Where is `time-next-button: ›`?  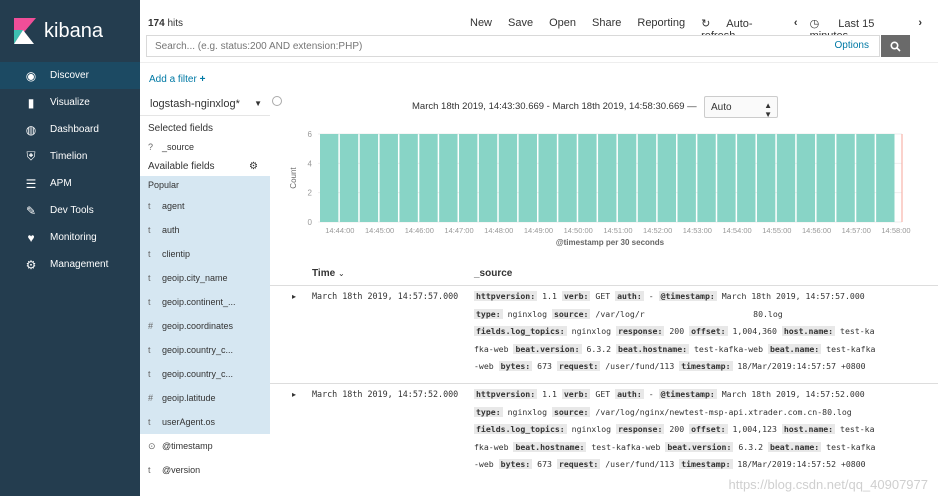 time-next-button: › is located at coordinates (920, 29).